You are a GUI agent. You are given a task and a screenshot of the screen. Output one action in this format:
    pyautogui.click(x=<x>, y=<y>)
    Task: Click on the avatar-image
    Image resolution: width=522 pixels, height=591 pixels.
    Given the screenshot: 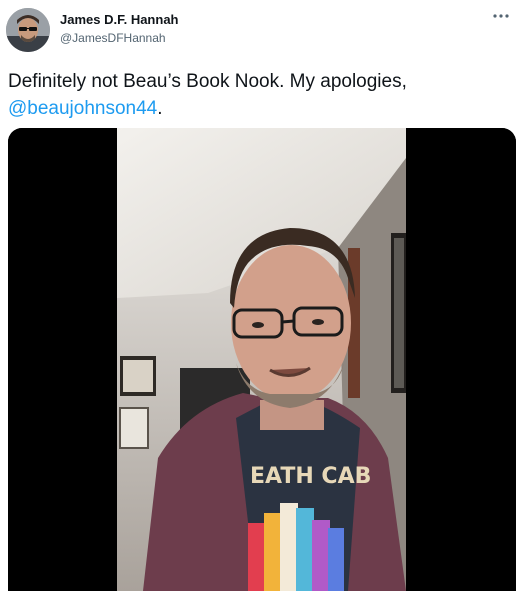 What is the action you would take?
    pyautogui.click(x=28, y=30)
    